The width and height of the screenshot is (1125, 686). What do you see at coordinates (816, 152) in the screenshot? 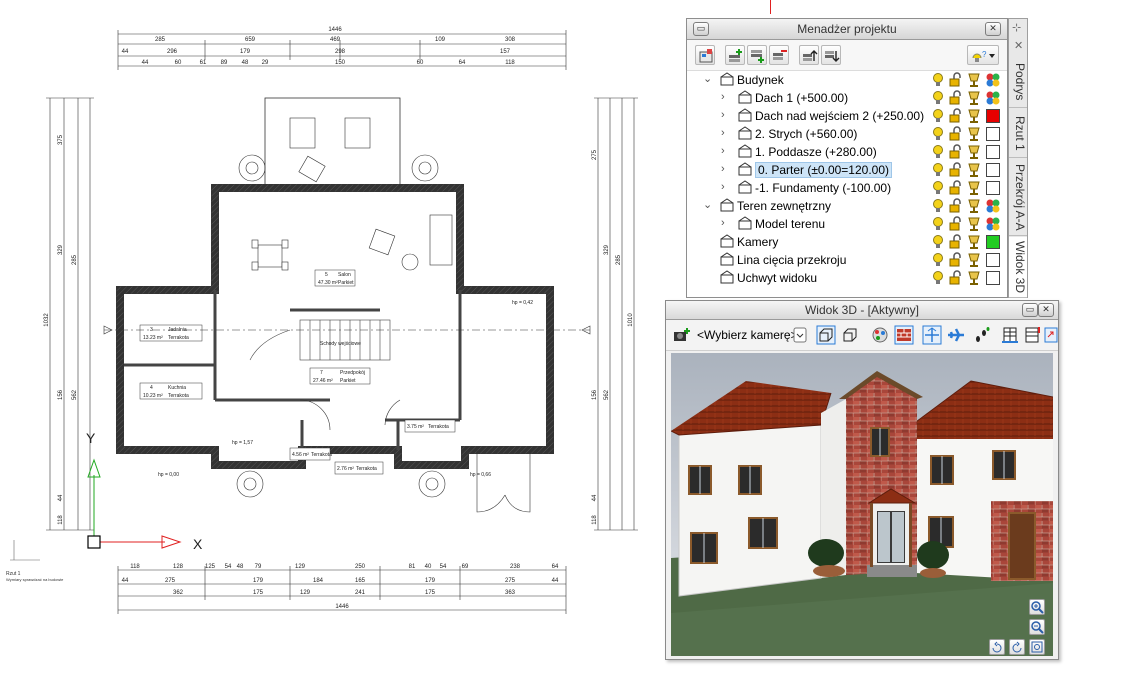
I see `tree-item-label: 1. Poddasze (+280.00)` at bounding box center [816, 152].